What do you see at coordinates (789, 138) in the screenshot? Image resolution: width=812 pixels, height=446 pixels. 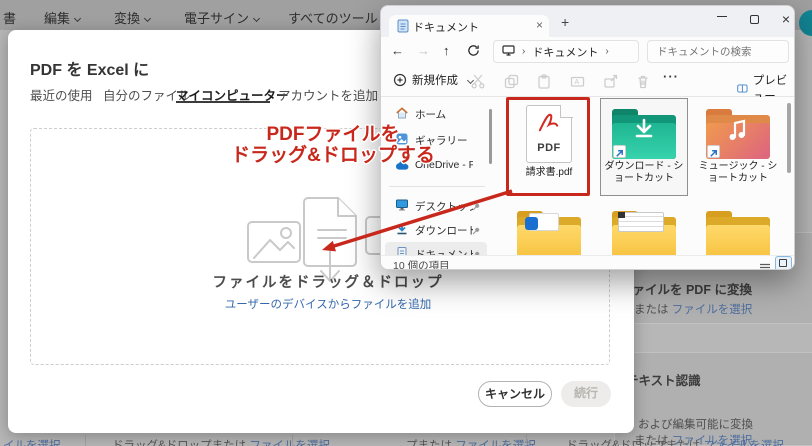 I see `files-scrollbar` at bounding box center [789, 138].